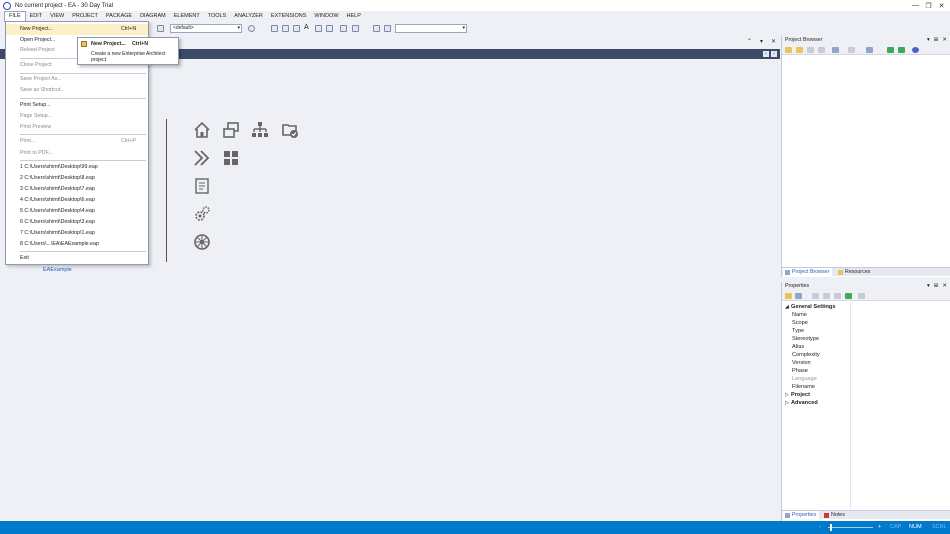 This screenshot has width=950, height=534. I want to click on new-element-icon, so click(810, 50).